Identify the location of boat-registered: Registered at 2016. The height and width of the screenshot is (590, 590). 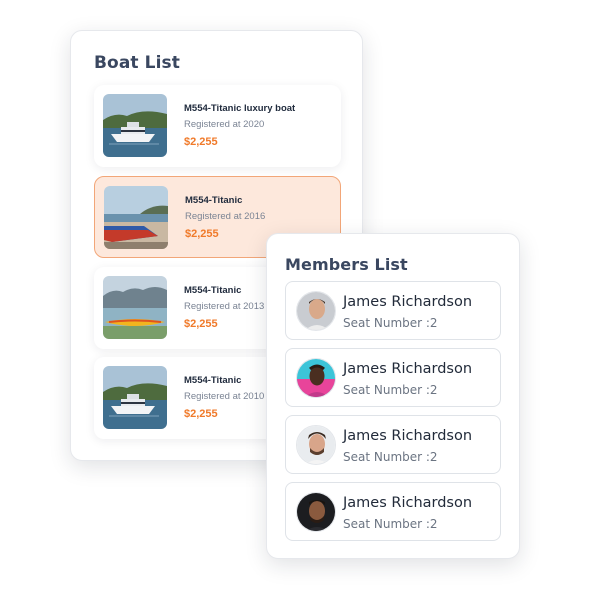
(225, 216).